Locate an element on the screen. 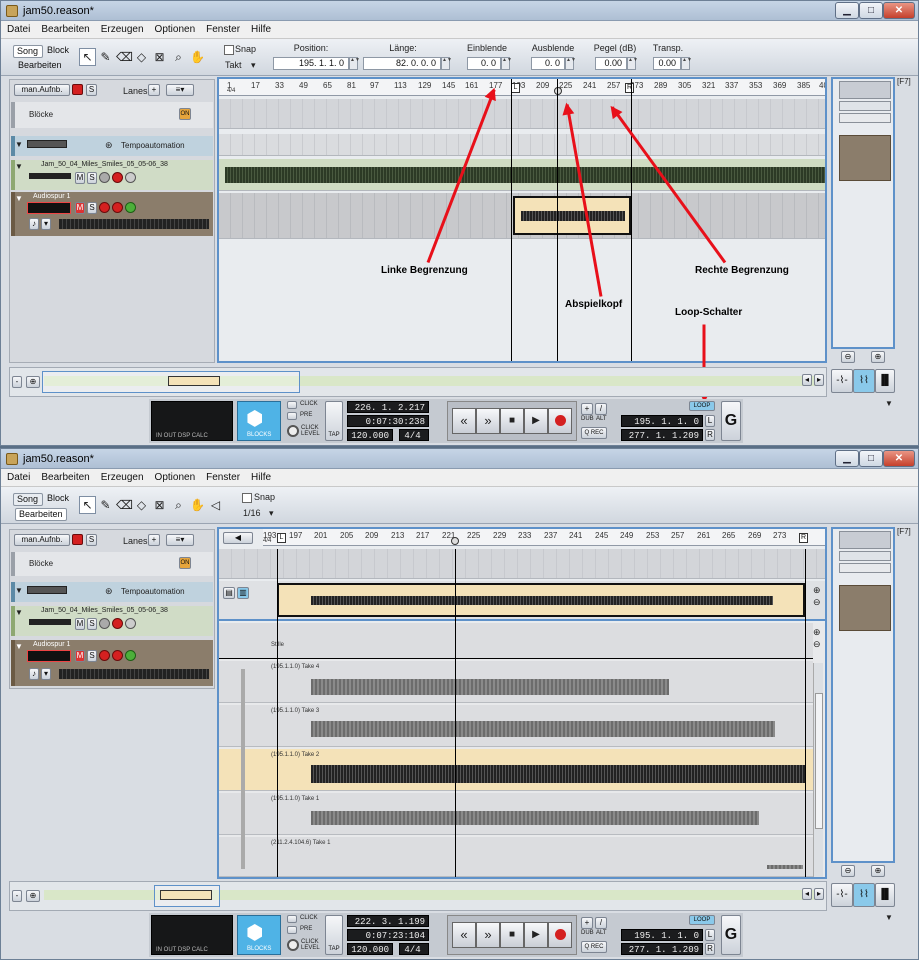 Image resolution: width=919 pixels, height=960 pixels. add-lane-button: + is located at coordinates (154, 540).